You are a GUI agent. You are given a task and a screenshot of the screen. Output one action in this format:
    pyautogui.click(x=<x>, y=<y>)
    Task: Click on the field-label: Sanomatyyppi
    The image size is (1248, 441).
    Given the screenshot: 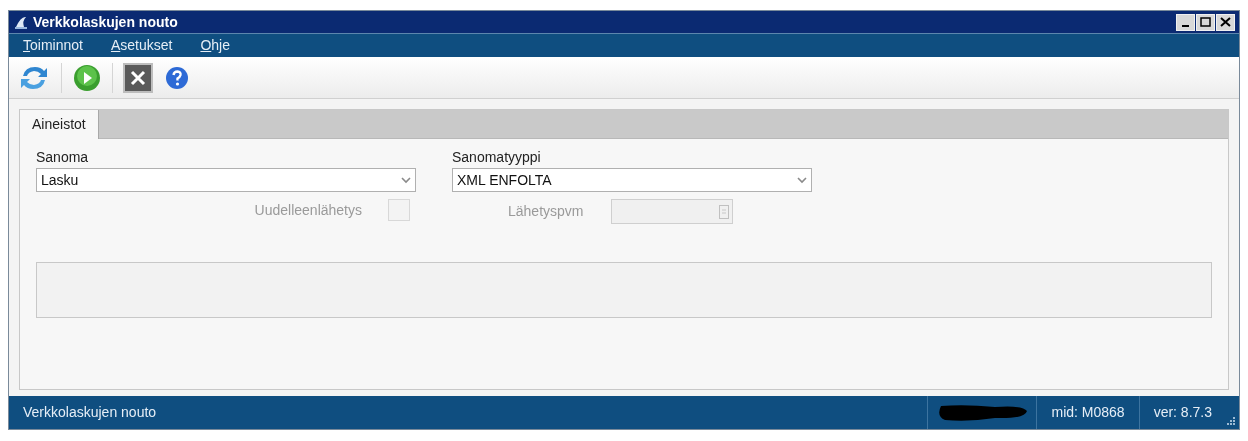 What is the action you would take?
    pyautogui.click(x=497, y=157)
    